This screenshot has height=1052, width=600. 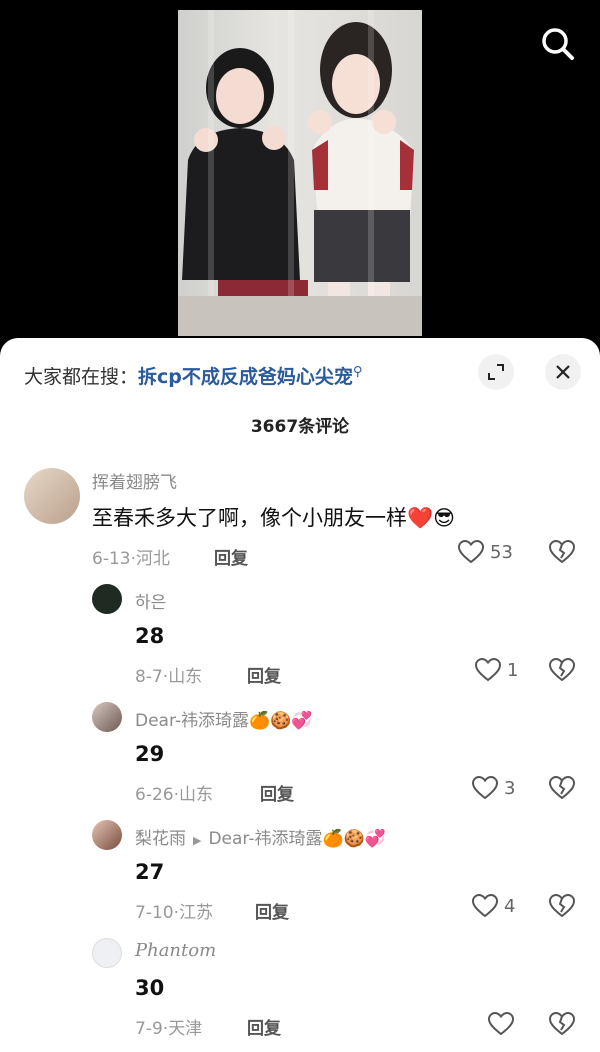 What do you see at coordinates (81, 377) in the screenshot?
I see `hot-search-prefix: 大家都在搜：` at bounding box center [81, 377].